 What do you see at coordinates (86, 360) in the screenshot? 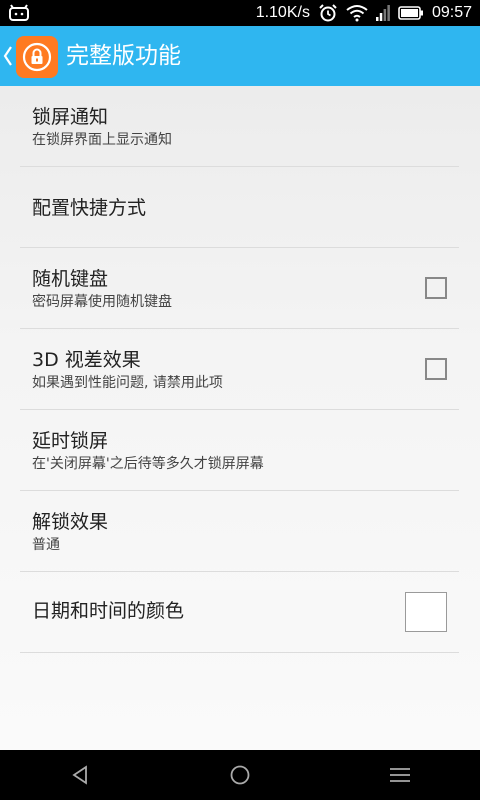
I see `pref-title: 3D 视差效果` at bounding box center [86, 360].